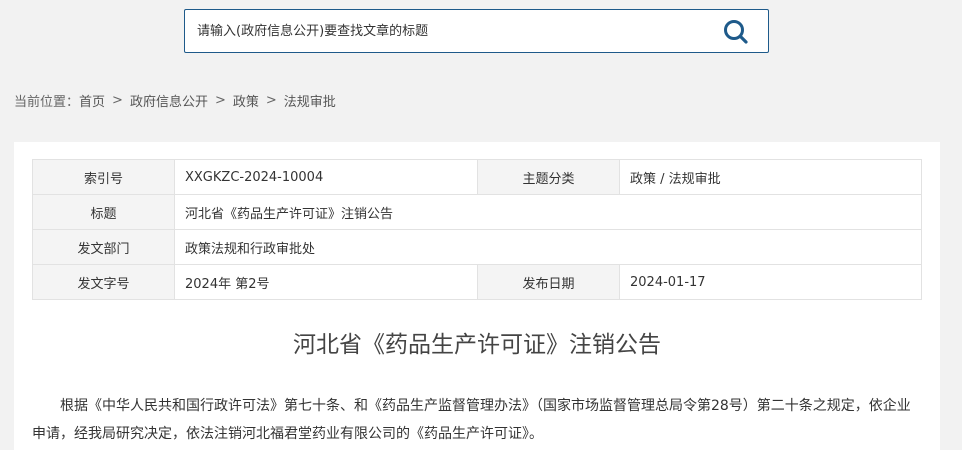 This screenshot has width=962, height=450. I want to click on date-value: 2024-01-17, so click(770, 282).